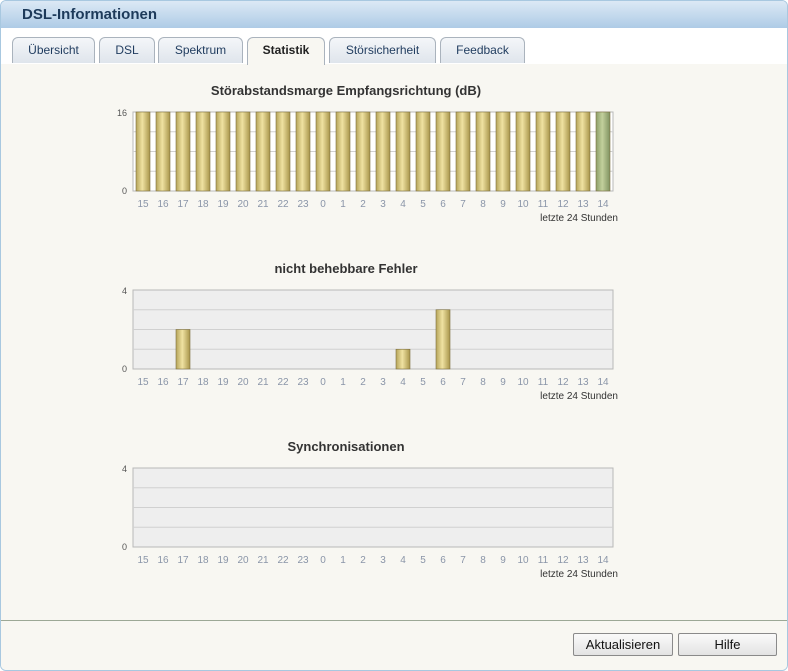 The height and width of the screenshot is (671, 788). Describe the element at coordinates (403, 382) in the screenshot. I see `x-tick-label: 4` at that location.